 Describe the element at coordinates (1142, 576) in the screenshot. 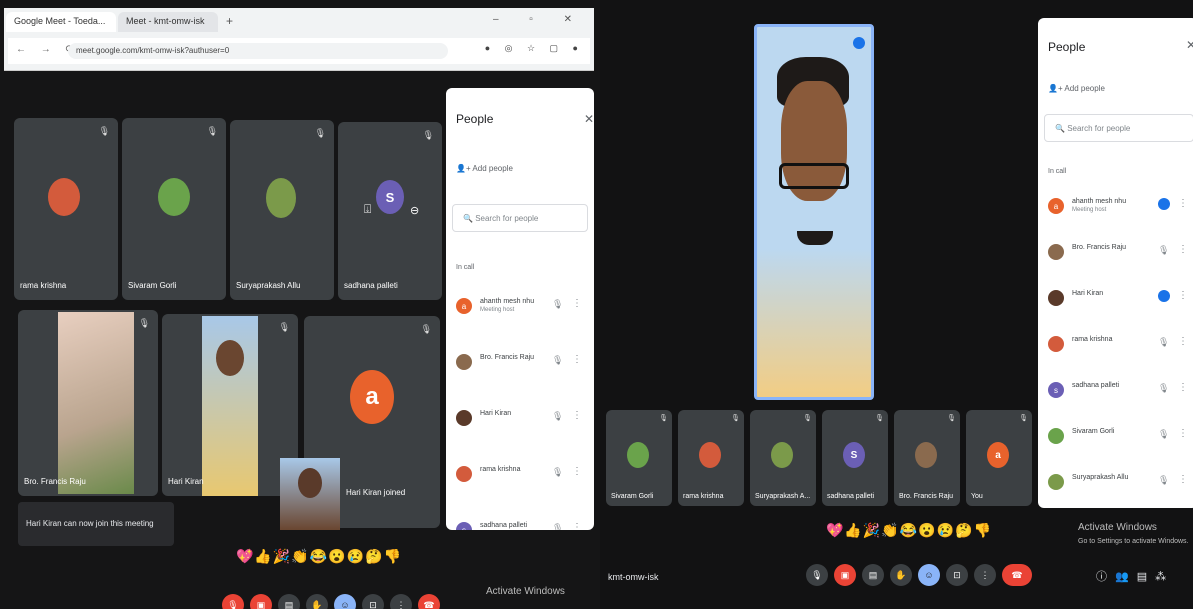

I see `chat-icon: ▤` at that location.